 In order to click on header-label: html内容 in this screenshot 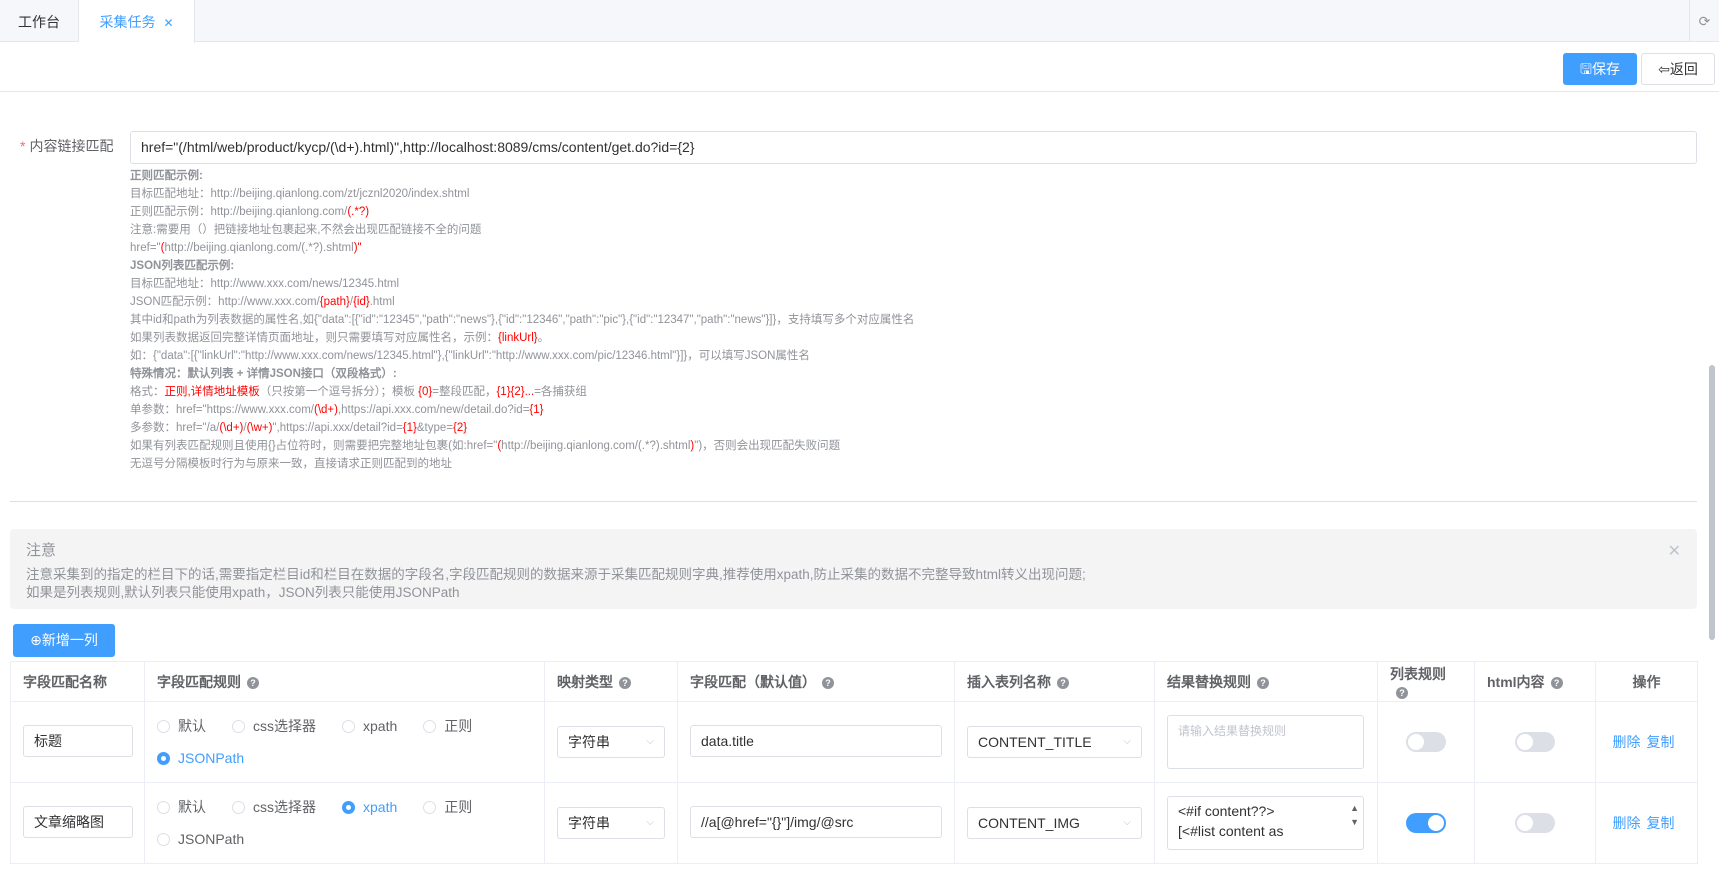, I will do `click(1516, 681)`.